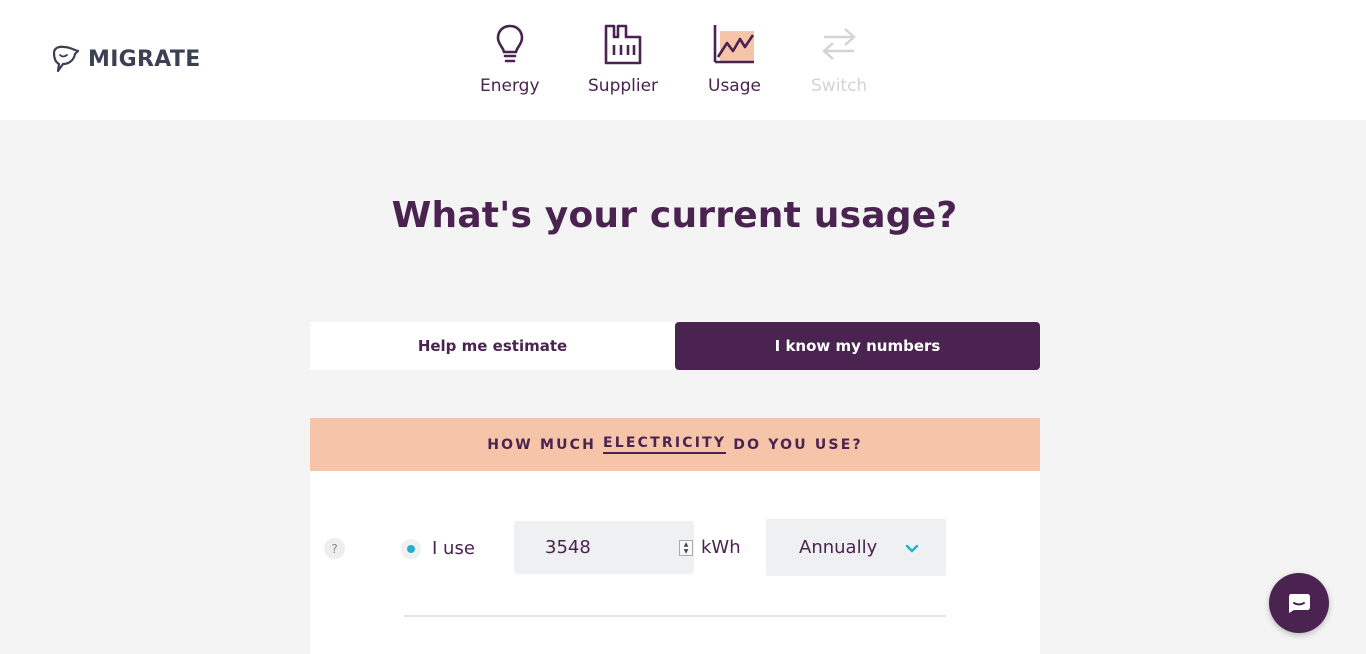 The height and width of the screenshot is (654, 1366). I want to click on i-use-radio, so click(411, 549).